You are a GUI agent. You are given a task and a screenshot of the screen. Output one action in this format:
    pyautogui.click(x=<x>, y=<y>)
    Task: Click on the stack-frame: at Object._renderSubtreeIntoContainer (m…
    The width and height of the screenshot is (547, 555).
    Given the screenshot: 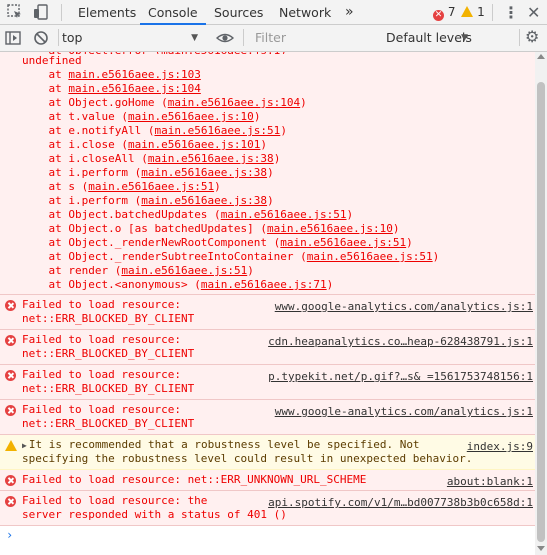 What is the action you would take?
    pyautogui.click(x=231, y=256)
    